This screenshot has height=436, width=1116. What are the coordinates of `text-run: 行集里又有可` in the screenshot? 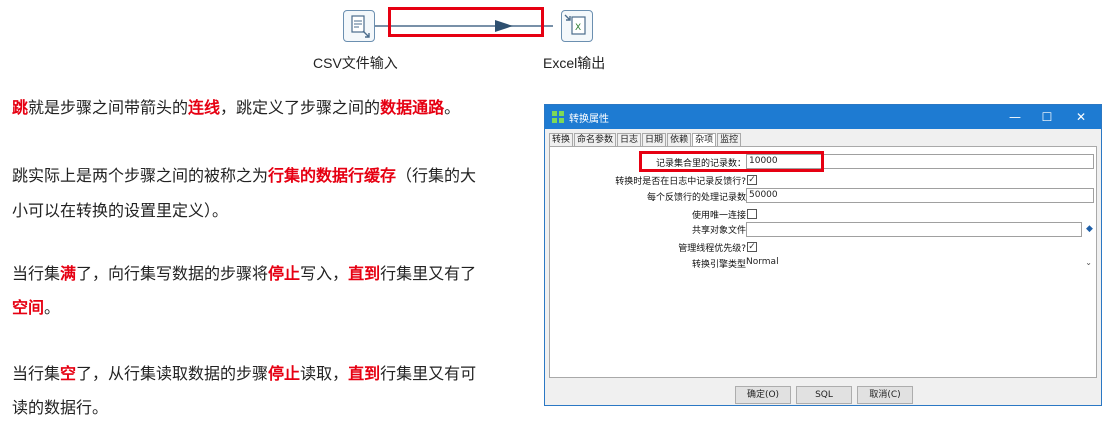 It's located at (428, 373).